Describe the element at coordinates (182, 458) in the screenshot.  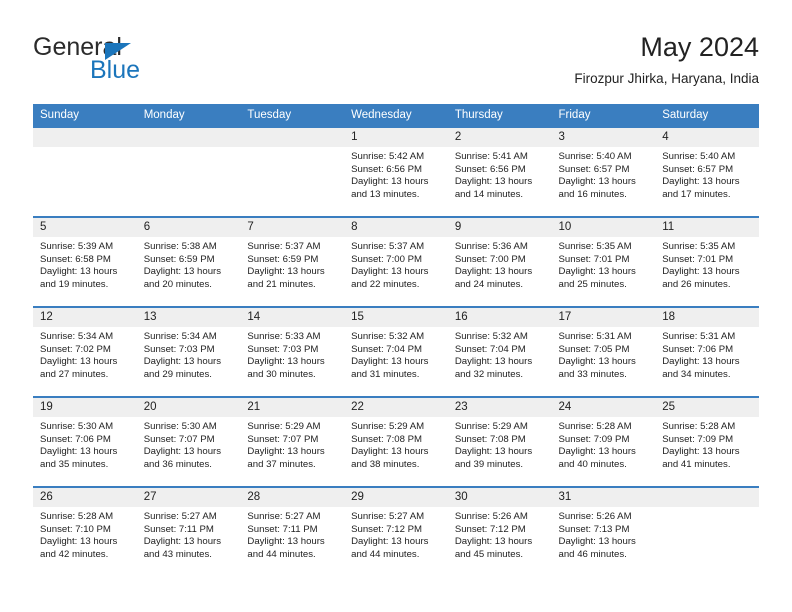
I see `daylight-text: Daylight: 13 hours and 36 minutes.` at that location.